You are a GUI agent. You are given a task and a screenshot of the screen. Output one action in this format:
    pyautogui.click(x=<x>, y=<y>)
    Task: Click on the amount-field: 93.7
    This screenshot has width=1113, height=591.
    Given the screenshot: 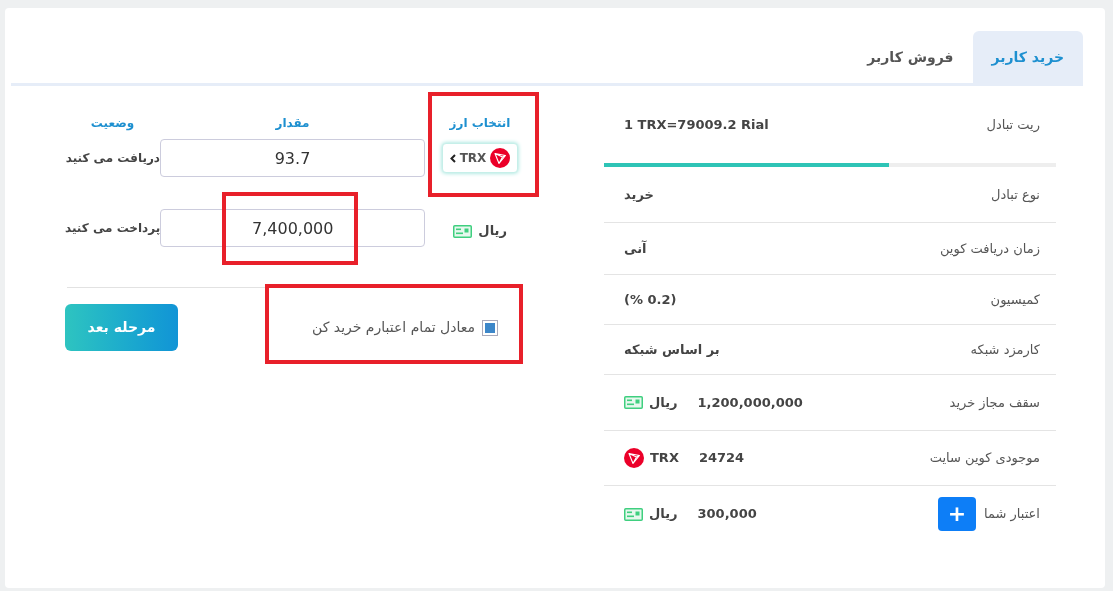 What is the action you would take?
    pyautogui.click(x=292, y=158)
    